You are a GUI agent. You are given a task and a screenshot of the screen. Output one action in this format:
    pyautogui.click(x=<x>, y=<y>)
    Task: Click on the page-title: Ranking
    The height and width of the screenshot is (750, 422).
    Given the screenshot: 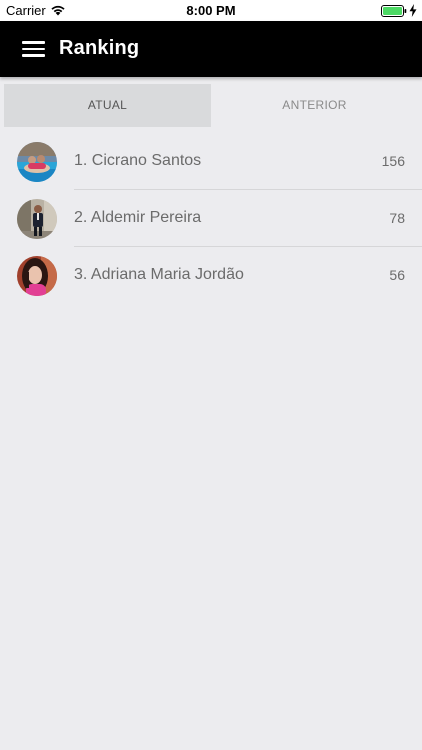 What is the action you would take?
    pyautogui.click(x=99, y=48)
    